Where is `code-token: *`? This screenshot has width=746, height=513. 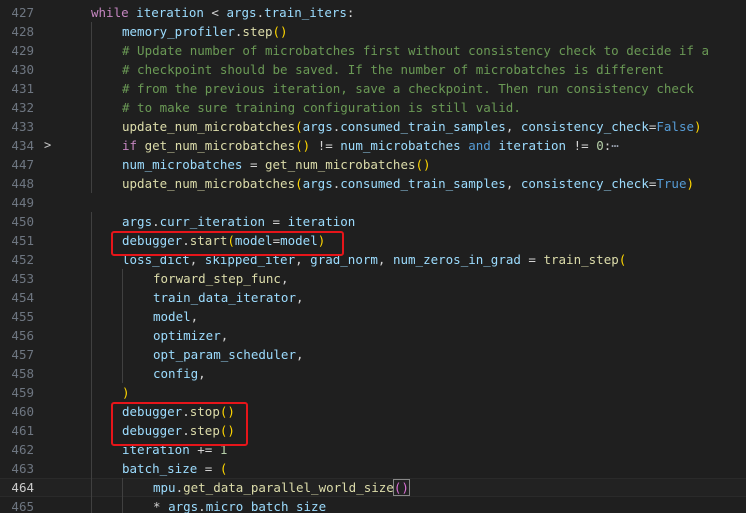 code-token: * is located at coordinates (161, 506).